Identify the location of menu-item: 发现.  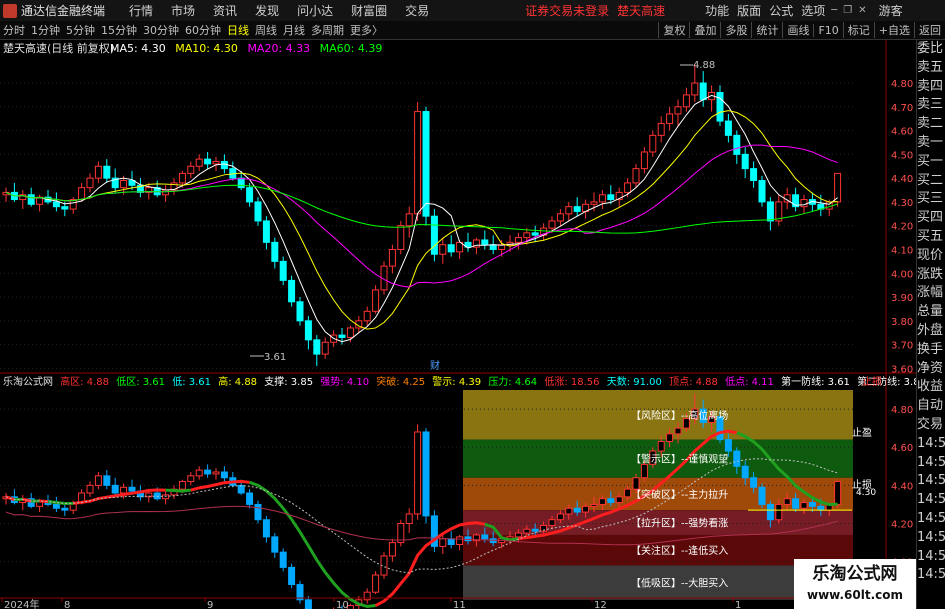
(267, 10).